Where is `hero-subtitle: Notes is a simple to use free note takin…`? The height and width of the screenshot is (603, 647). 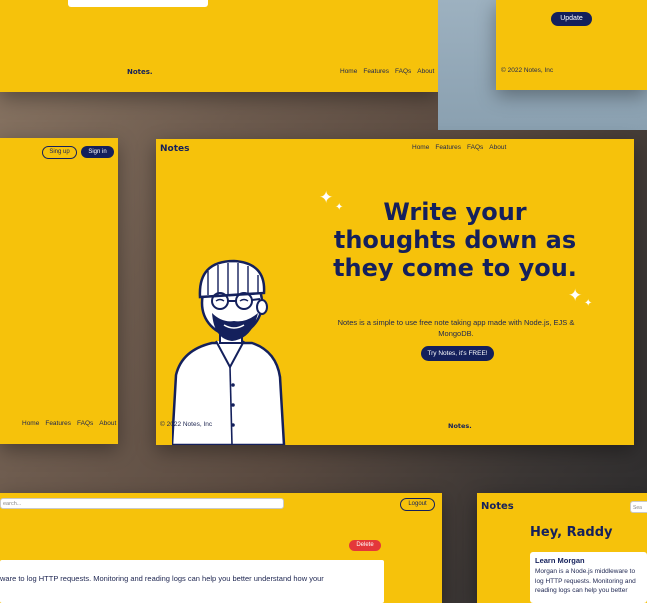
hero-subtitle: Notes is a simple to use free note takin… is located at coordinates (456, 328).